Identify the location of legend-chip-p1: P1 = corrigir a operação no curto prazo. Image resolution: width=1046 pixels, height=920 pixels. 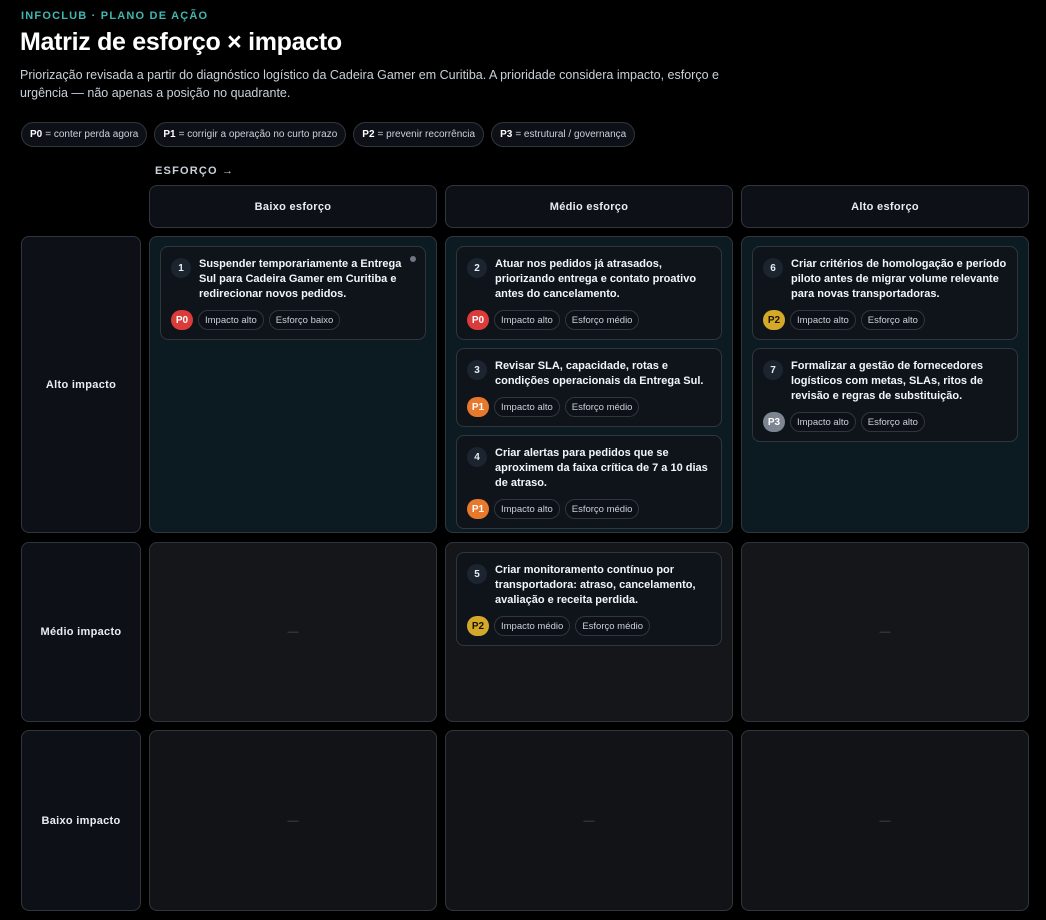
(250, 134).